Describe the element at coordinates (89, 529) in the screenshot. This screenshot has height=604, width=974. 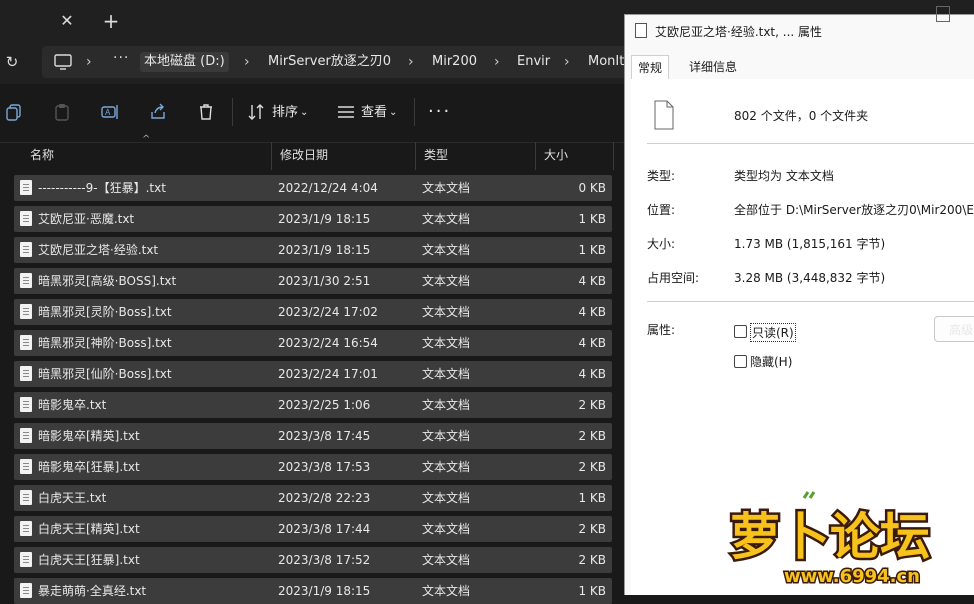
I see `file-name: 白虎天王[精英].txt` at that location.